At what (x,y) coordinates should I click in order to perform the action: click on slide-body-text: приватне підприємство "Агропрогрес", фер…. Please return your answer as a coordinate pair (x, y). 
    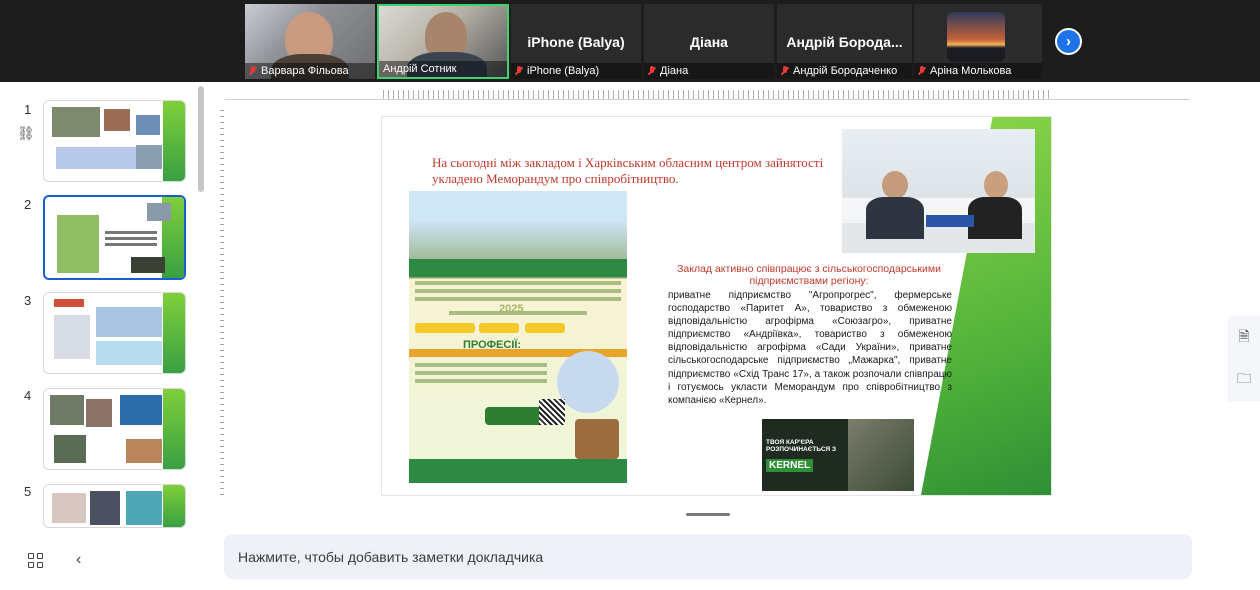
    Looking at the image, I should click on (810, 348).